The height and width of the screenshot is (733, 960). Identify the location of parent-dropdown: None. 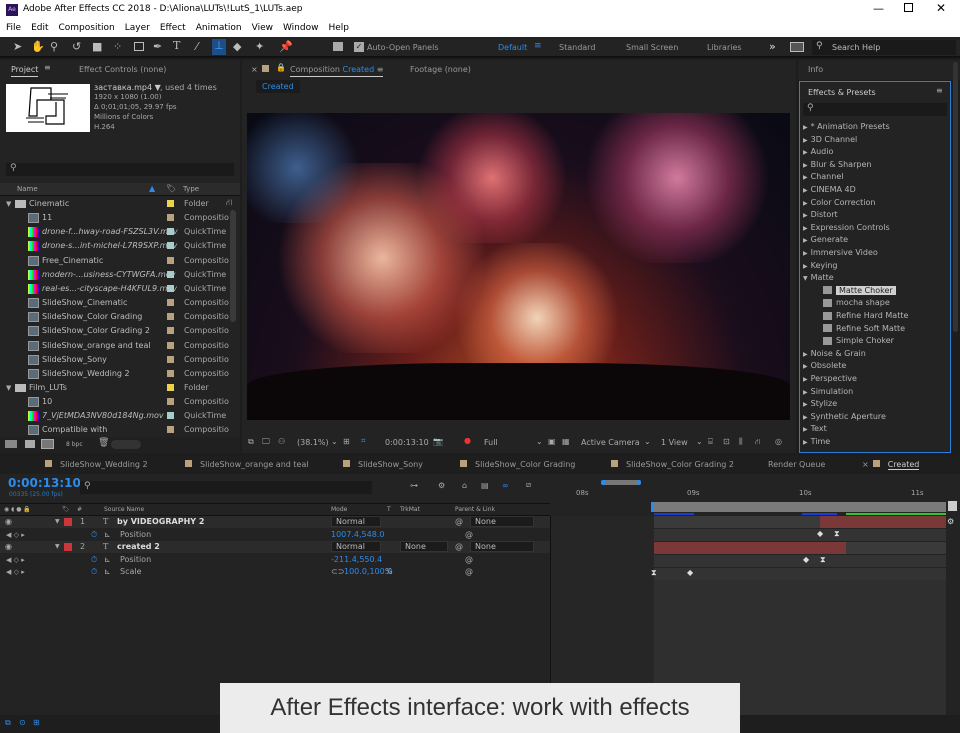
(502, 547).